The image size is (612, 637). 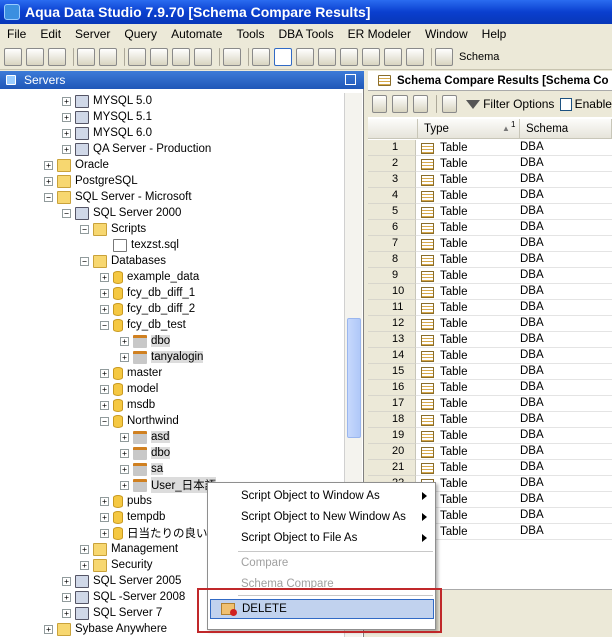 What do you see at coordinates (490, 372) in the screenshot?
I see `table-row: 15 Table DBA` at bounding box center [490, 372].